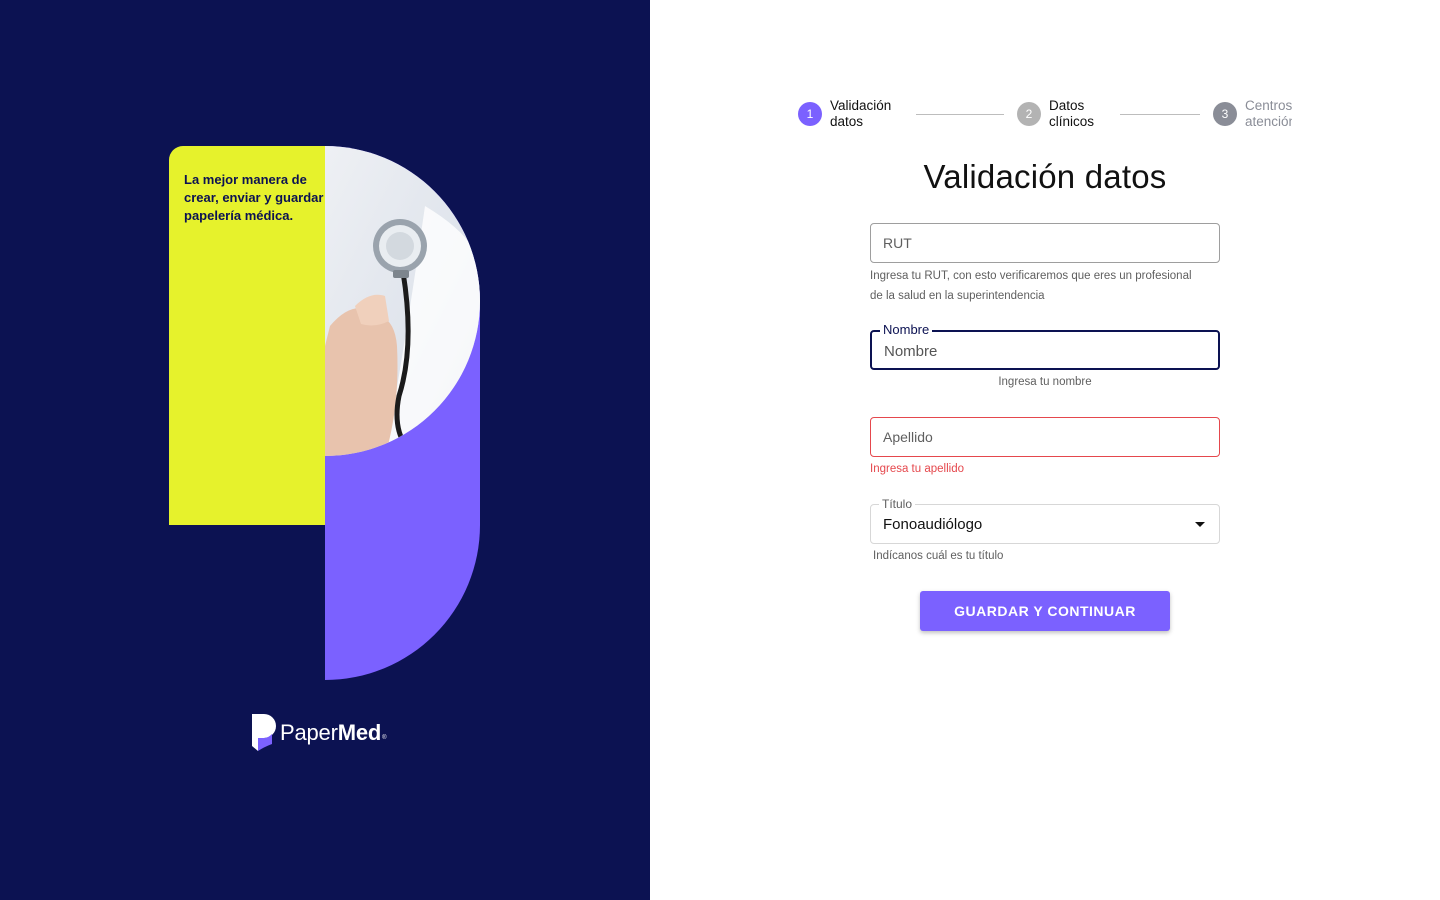 The image size is (1440, 900). Describe the element at coordinates (309, 732) in the screenshot. I see `logo-paper-text: Paper` at that location.